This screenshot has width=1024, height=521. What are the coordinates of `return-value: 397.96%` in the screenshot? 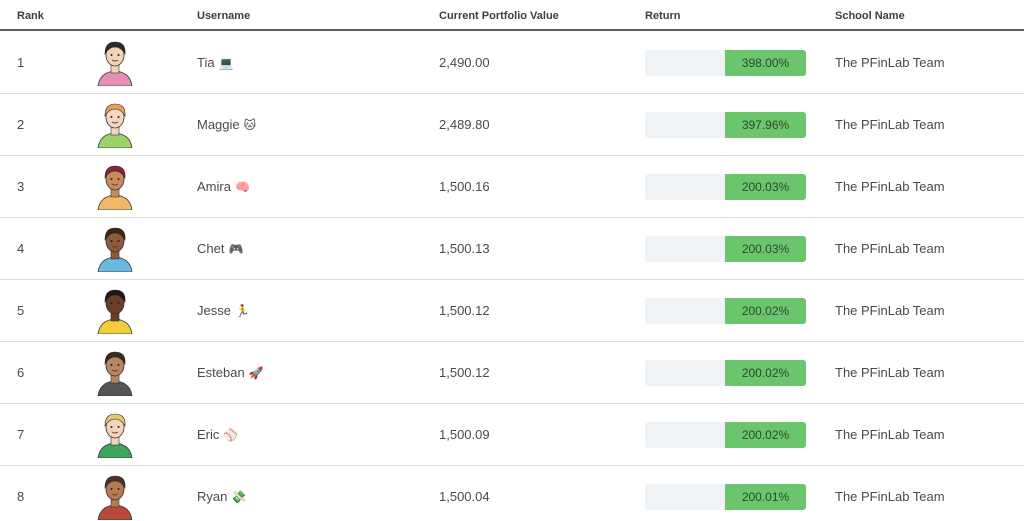 It's located at (765, 125).